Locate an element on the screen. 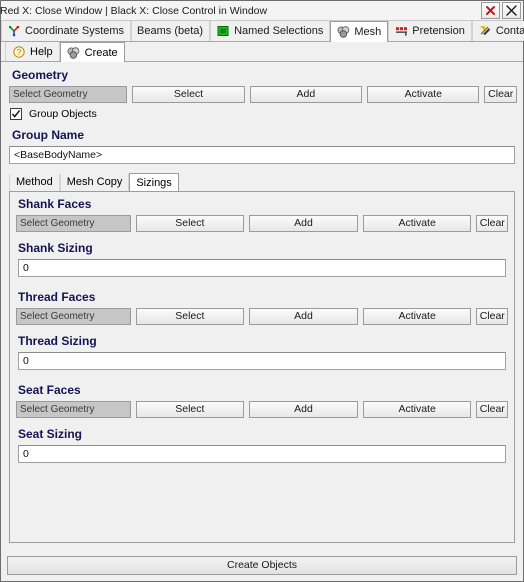 The height and width of the screenshot is (582, 524). geometry-clear-button: Clear is located at coordinates (500, 94).